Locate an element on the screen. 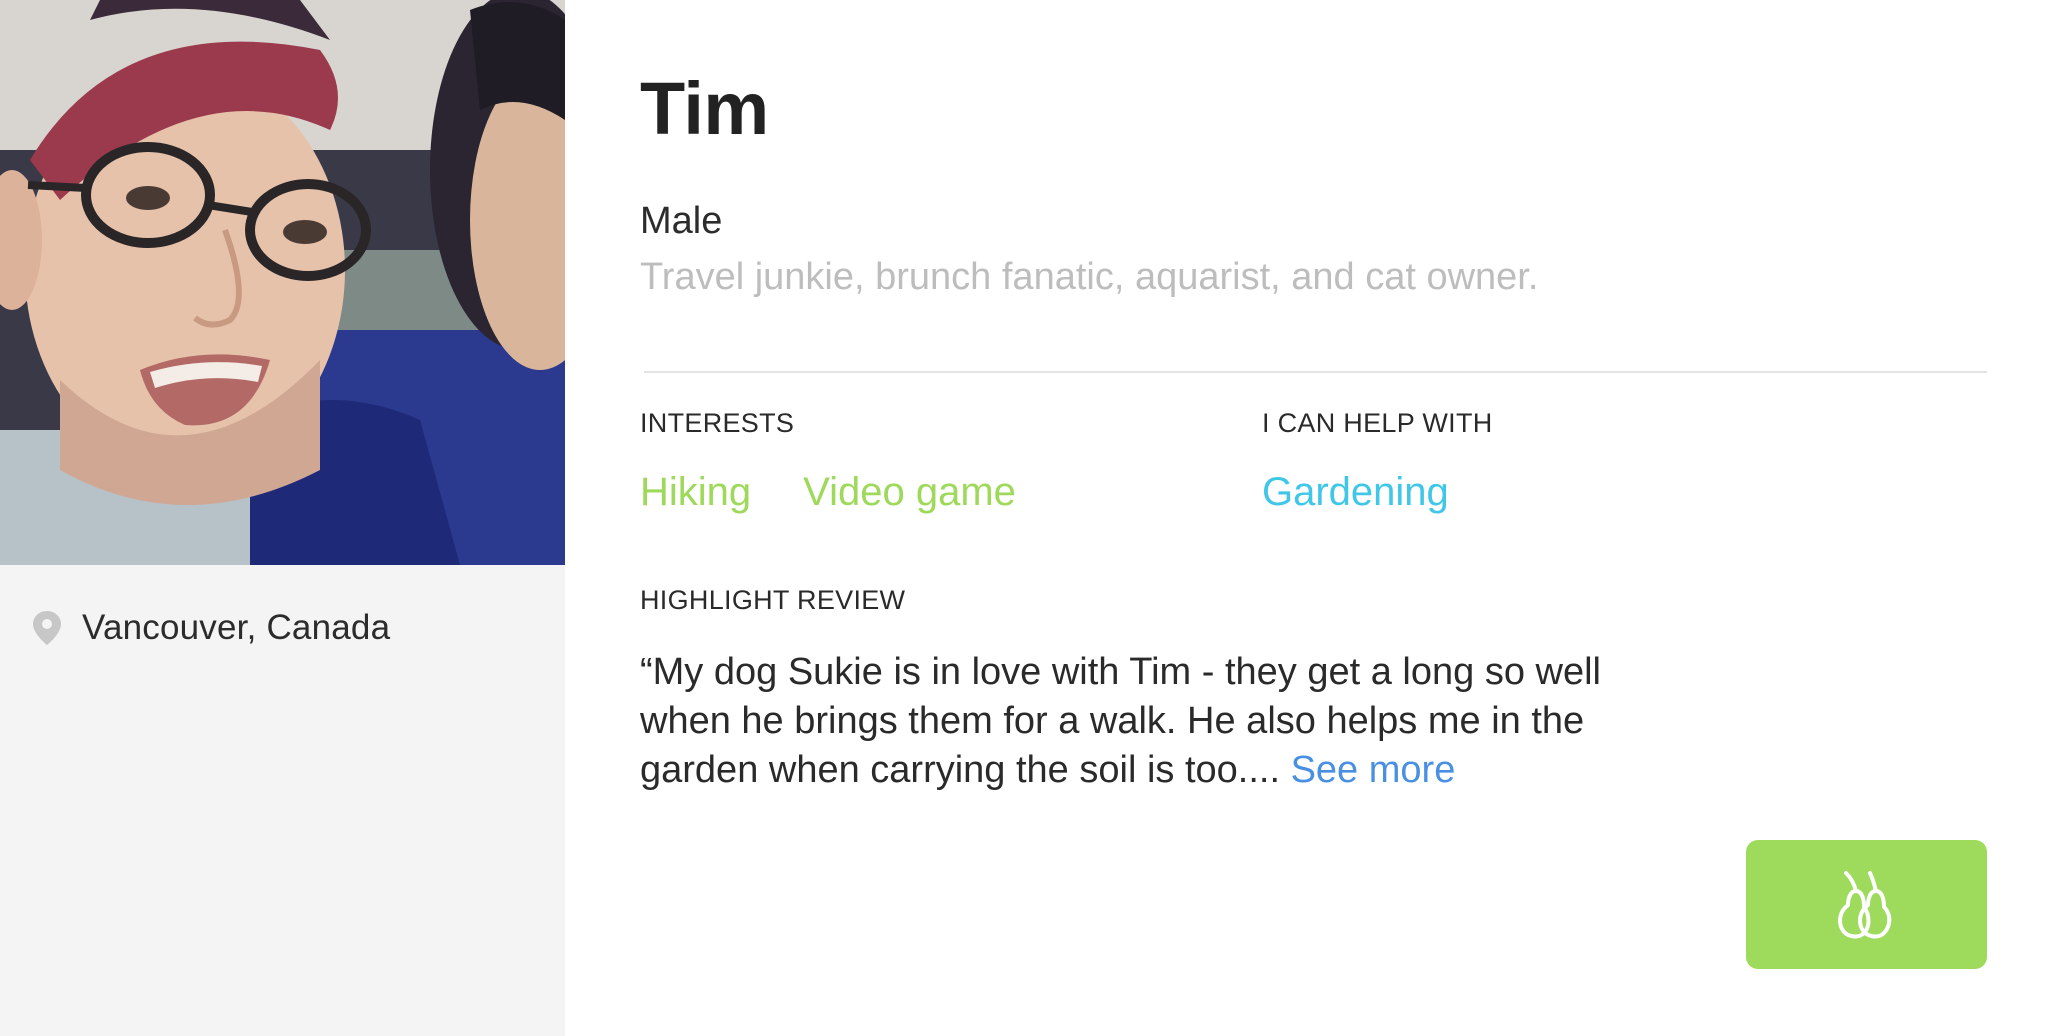  help-with-list: Gardening is located at coordinates (1355, 492).